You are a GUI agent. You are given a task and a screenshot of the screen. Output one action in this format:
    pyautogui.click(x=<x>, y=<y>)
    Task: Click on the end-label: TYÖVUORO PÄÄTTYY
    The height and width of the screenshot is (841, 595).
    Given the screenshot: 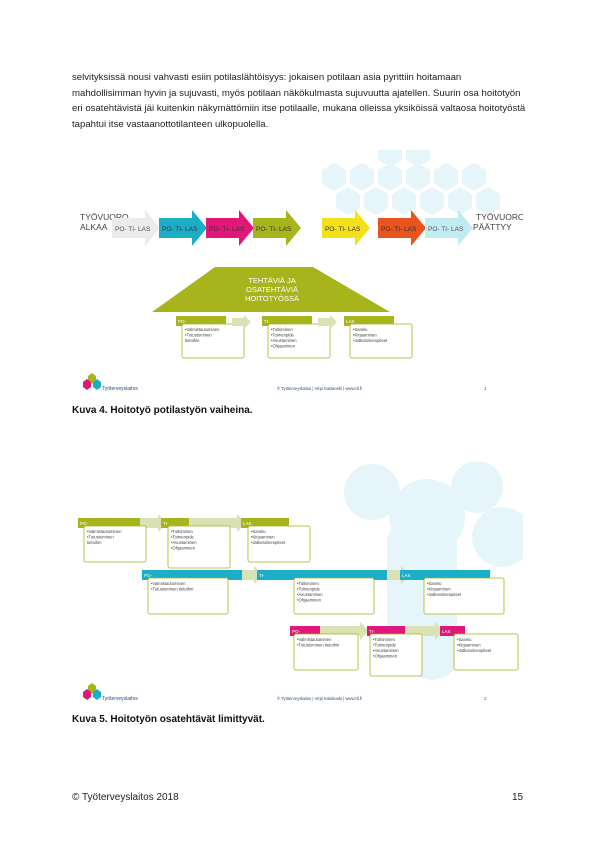 What is the action you would take?
    pyautogui.click(x=498, y=222)
    